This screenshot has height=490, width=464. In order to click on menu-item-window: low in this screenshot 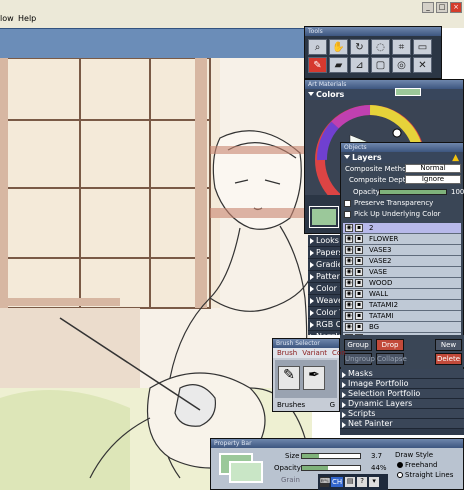, I will do `click(7, 18)`.